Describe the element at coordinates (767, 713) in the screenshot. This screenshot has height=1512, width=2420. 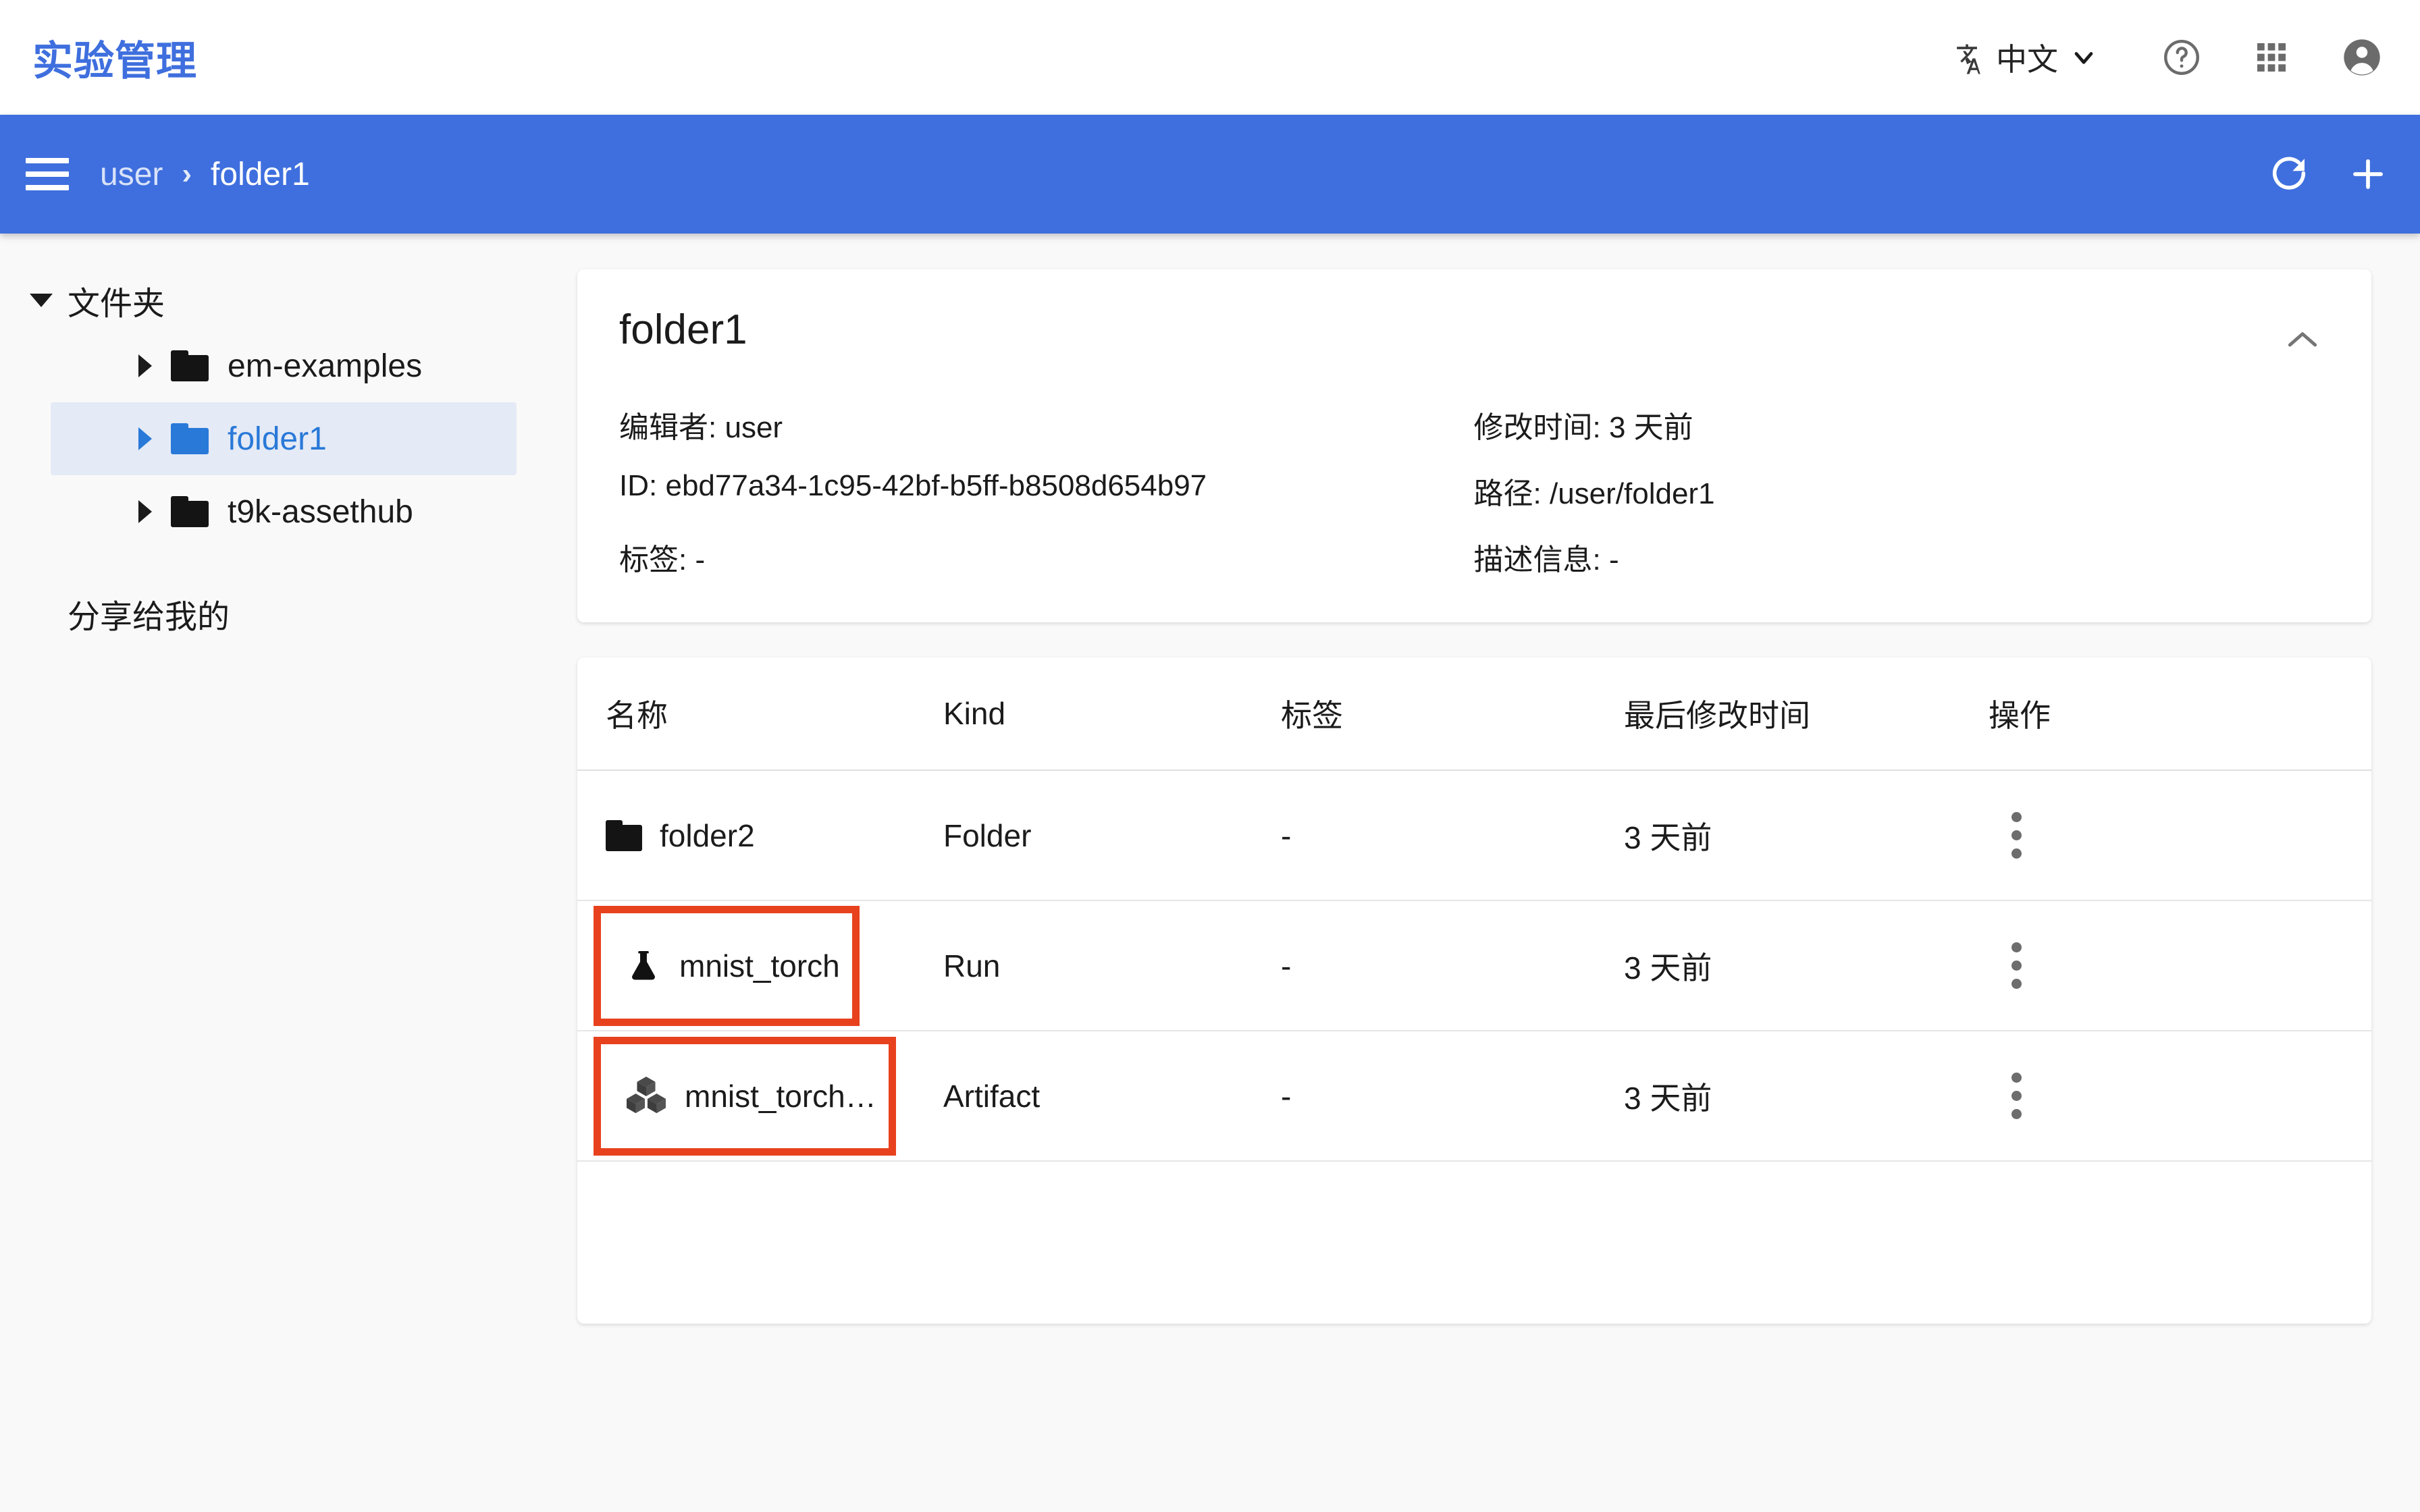
I see `column-header-name: 名称` at that location.